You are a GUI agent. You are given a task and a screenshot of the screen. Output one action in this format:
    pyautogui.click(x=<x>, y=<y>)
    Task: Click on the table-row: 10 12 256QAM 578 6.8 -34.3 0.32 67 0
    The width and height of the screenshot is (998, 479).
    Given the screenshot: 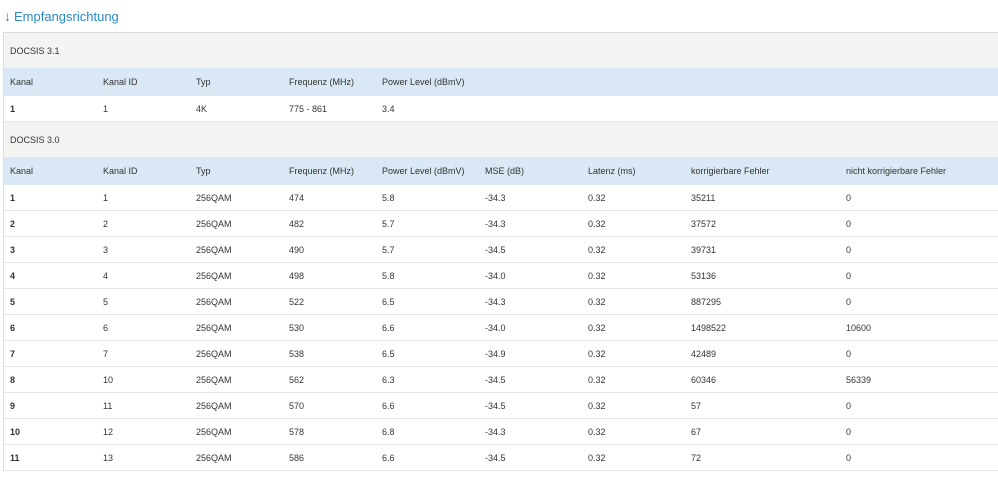 What is the action you would take?
    pyautogui.click(x=501, y=431)
    